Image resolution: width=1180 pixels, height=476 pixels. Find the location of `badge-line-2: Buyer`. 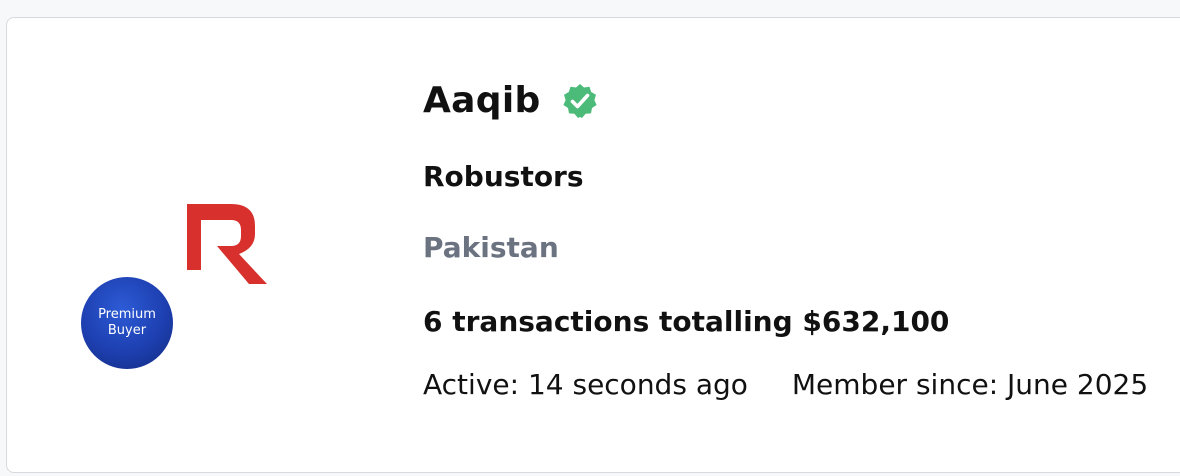

badge-line-2: Buyer is located at coordinates (127, 330).